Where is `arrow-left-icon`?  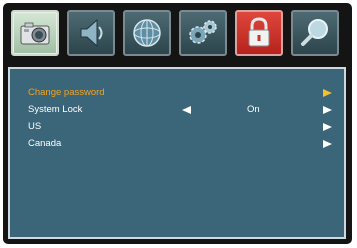 arrow-left-icon is located at coordinates (186, 110).